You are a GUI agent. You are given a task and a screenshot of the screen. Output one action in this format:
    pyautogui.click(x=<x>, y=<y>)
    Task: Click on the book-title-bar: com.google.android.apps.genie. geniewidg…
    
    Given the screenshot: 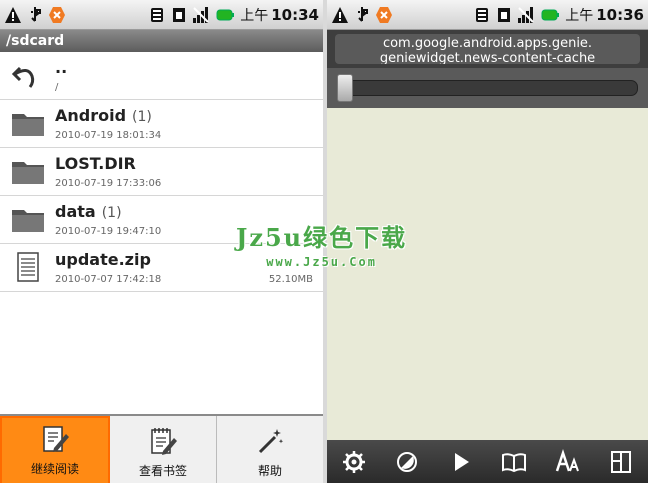 What is the action you would take?
    pyautogui.click(x=487, y=49)
    